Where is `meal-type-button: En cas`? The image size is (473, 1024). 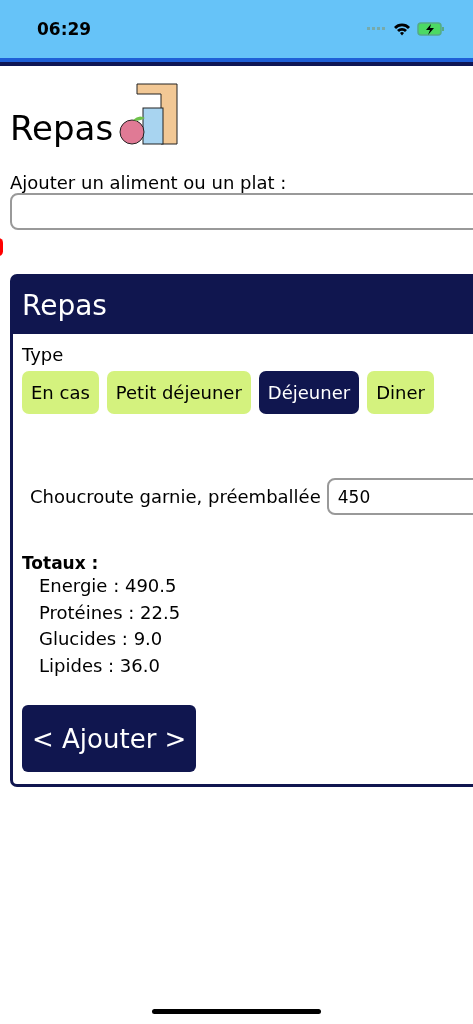
meal-type-button: En cas is located at coordinates (60, 392).